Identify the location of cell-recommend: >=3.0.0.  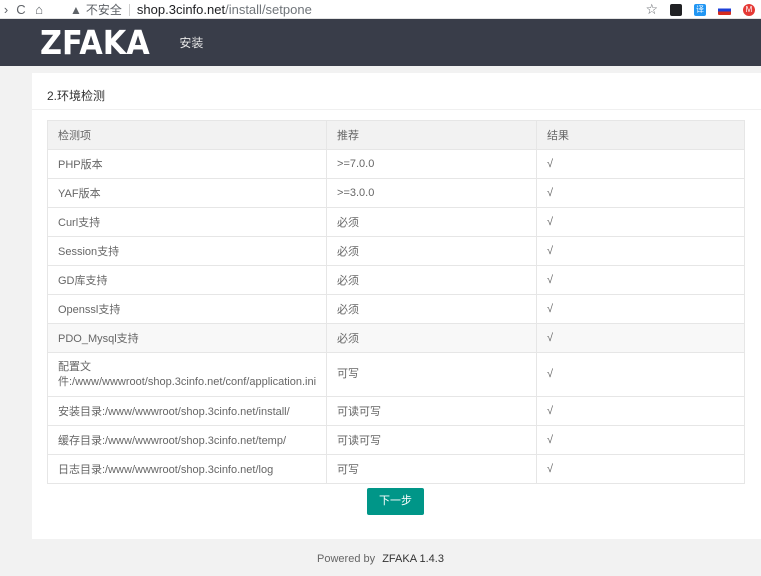
(432, 193).